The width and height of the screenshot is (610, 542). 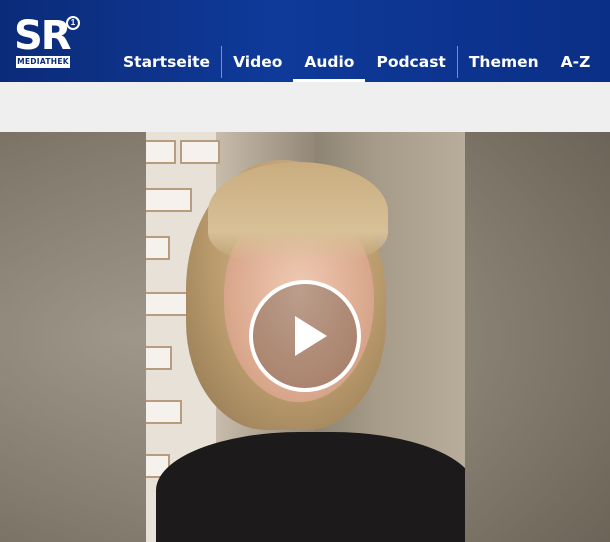 What do you see at coordinates (43, 36) in the screenshot?
I see `logo-text: SR` at bounding box center [43, 36].